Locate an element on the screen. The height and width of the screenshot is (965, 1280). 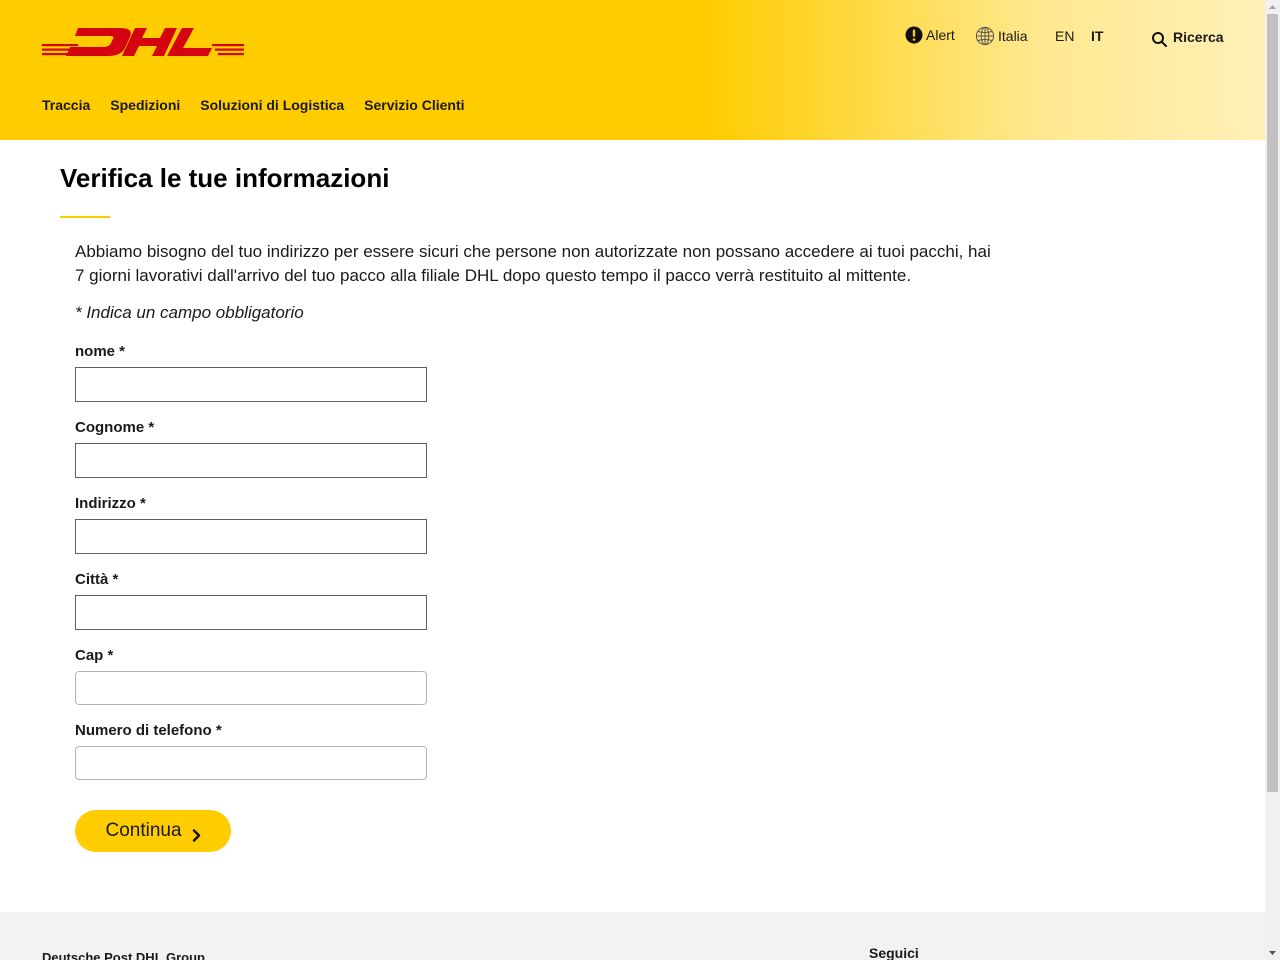
continue-button-label: Continua is located at coordinates (143, 830).